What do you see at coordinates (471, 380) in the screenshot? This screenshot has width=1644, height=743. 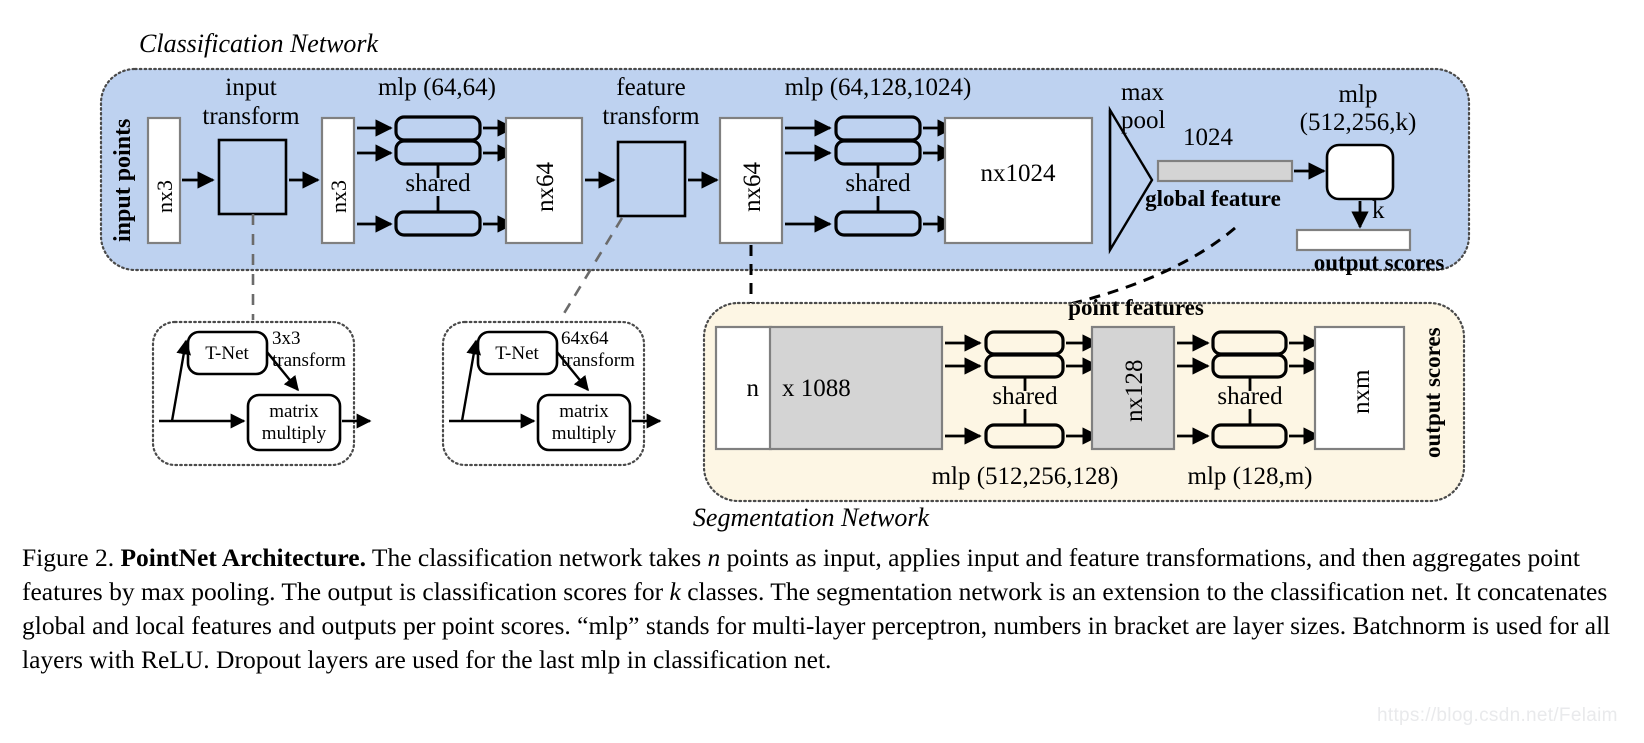 I see `tnet-2-branch-arrow` at bounding box center [471, 380].